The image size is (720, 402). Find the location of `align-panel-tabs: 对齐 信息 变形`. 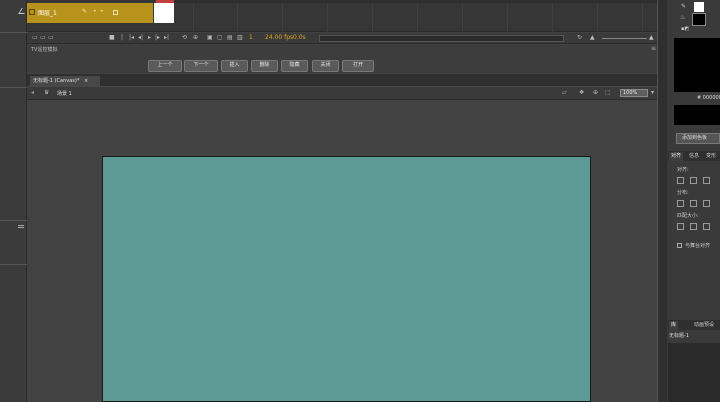

align-panel-tabs: 对齐 信息 变形 is located at coordinates (694, 156).